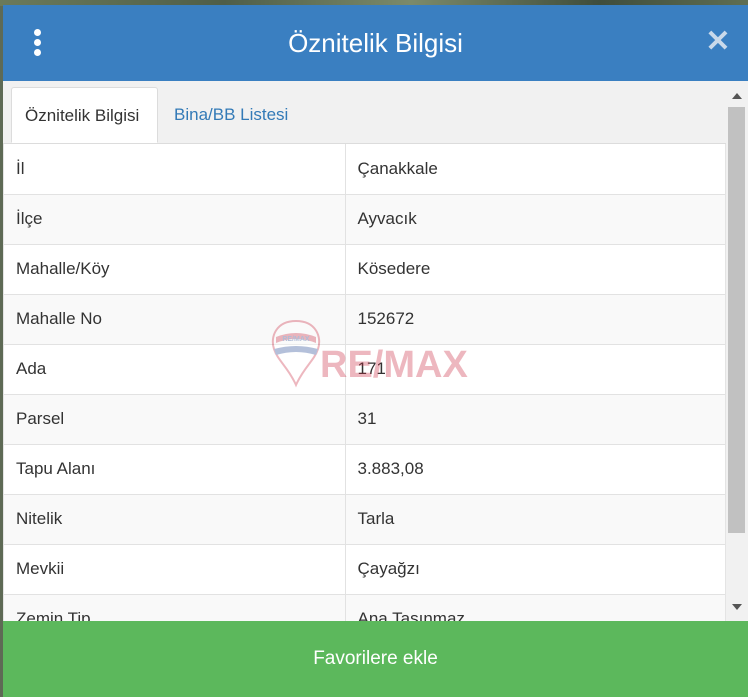 Image resolution: width=748 pixels, height=697 pixels. What do you see at coordinates (535, 269) in the screenshot?
I see `attribute-value: Kösedere` at bounding box center [535, 269].